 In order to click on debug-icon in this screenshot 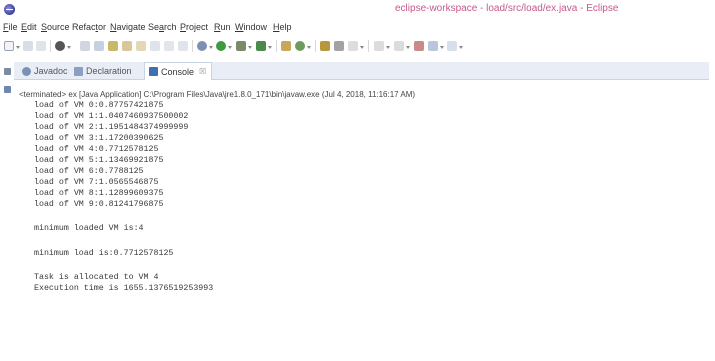, I will do `click(60, 46)`.